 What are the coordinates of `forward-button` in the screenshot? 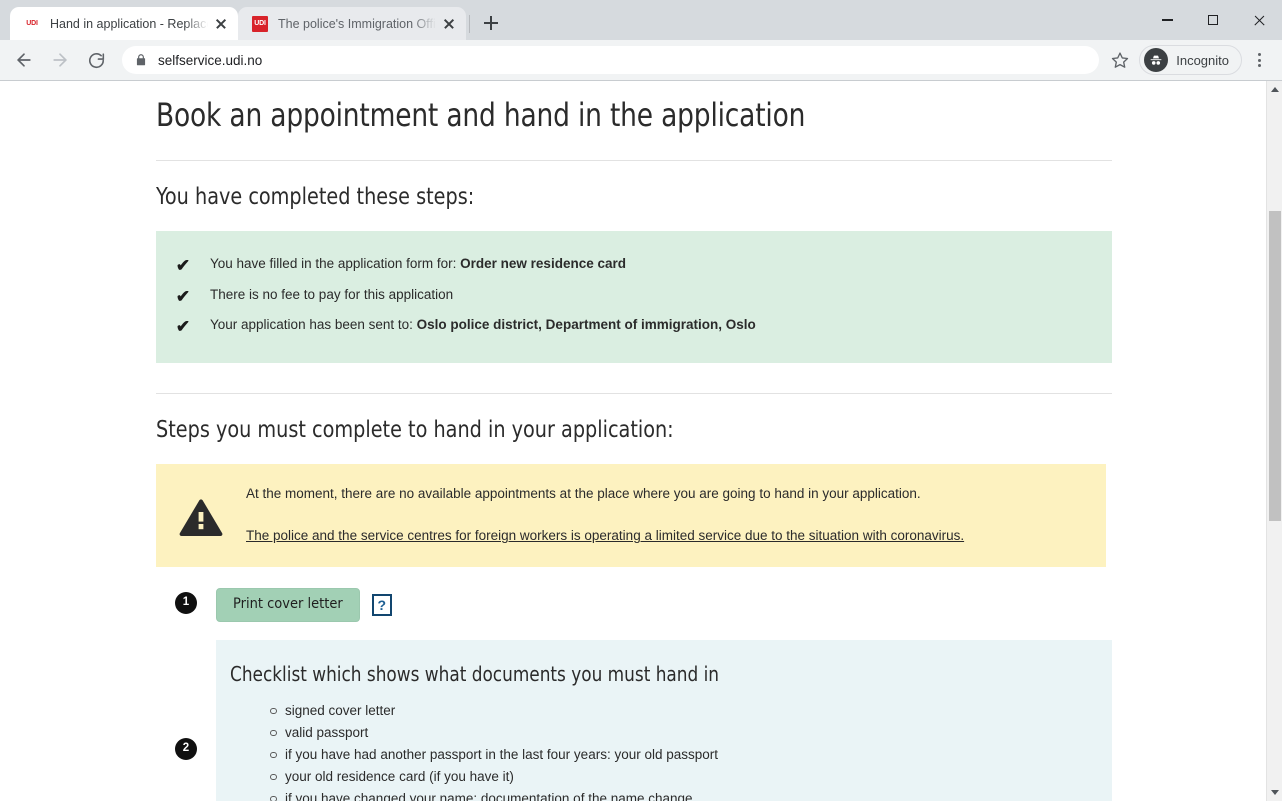 It's located at (60, 60).